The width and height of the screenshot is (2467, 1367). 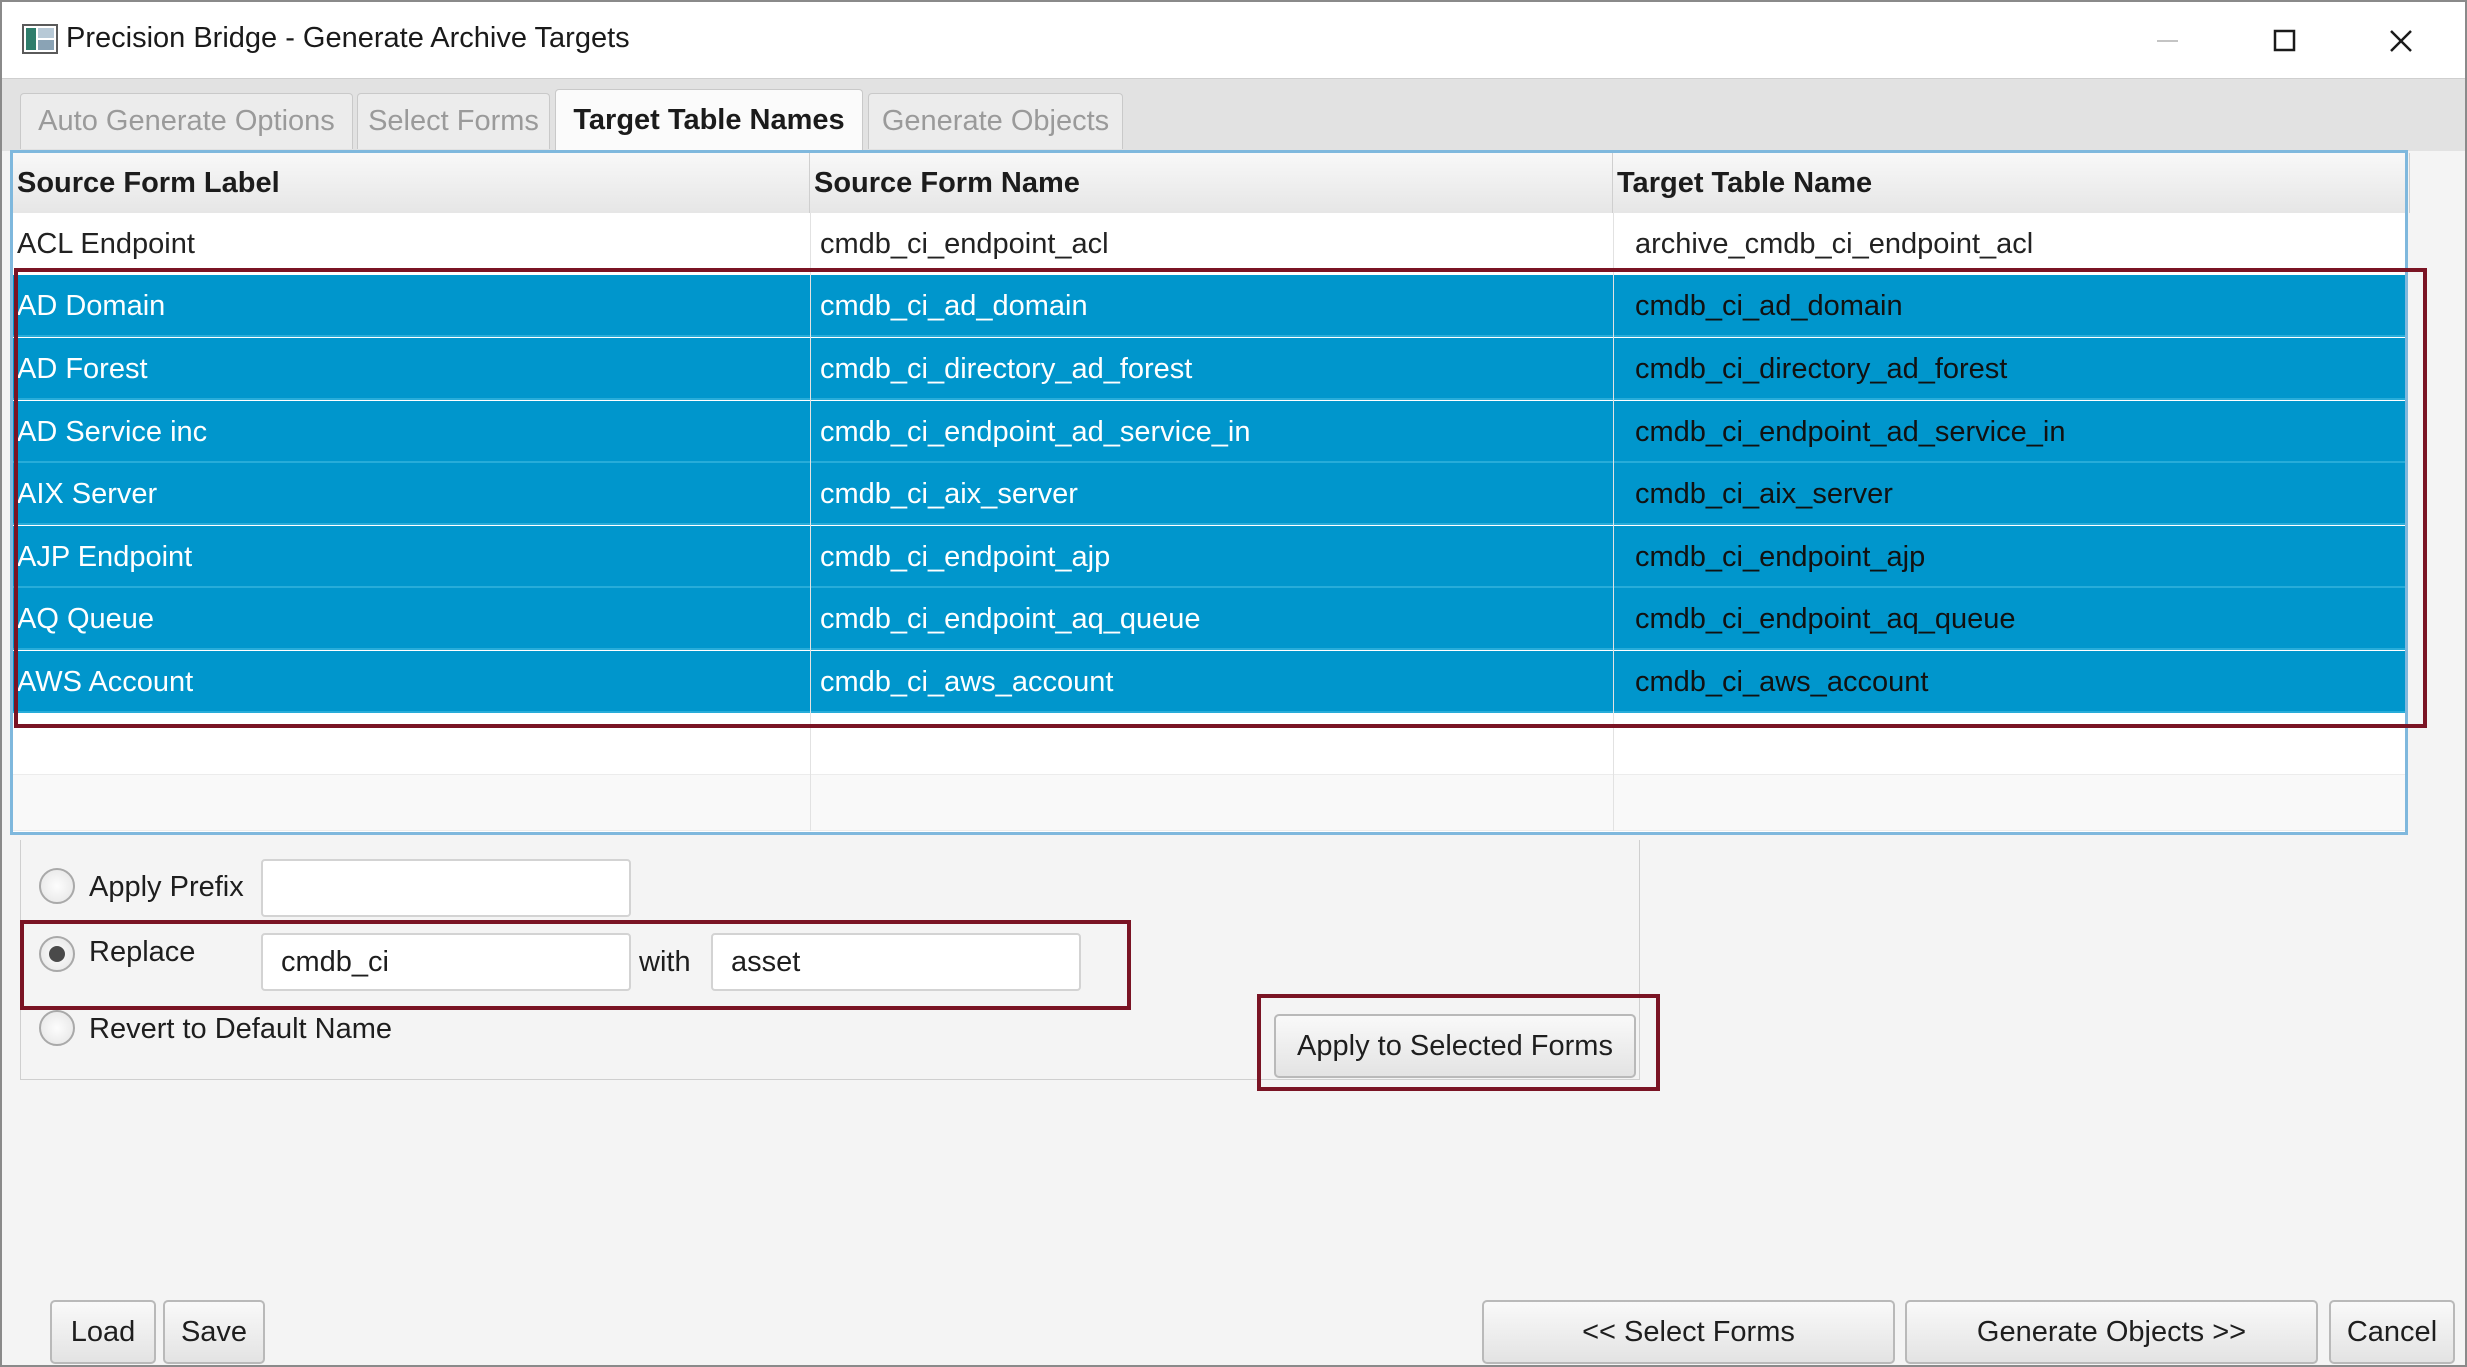 What do you see at coordinates (709, 120) in the screenshot?
I see `tab-target-table-names: Target Table Names` at bounding box center [709, 120].